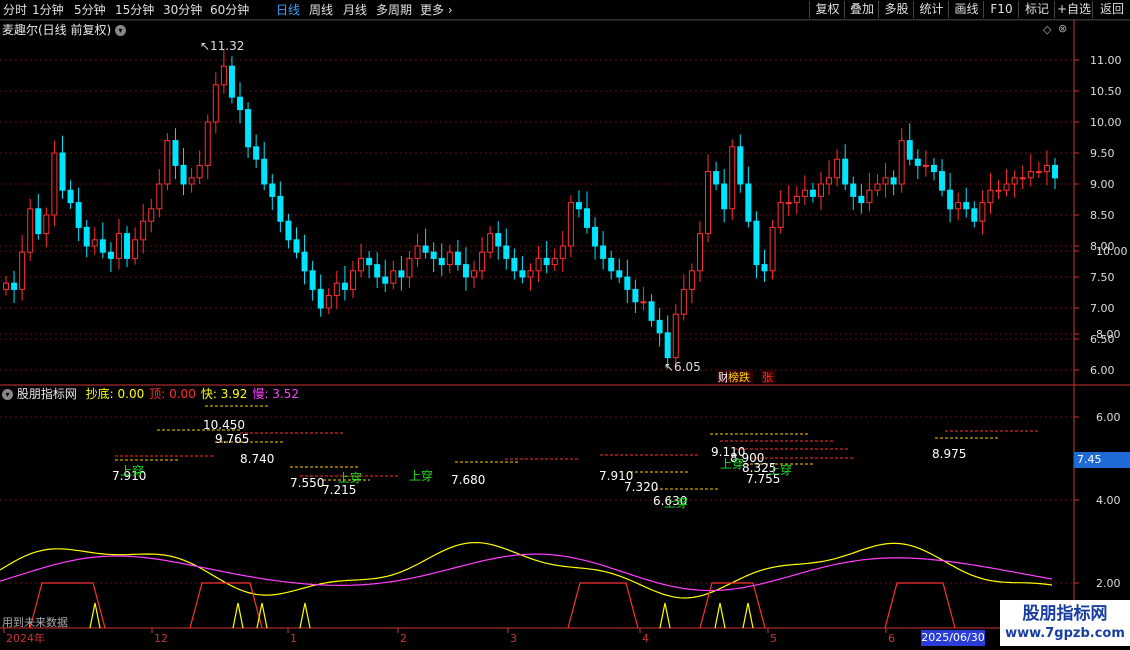 The height and width of the screenshot is (650, 1130). Describe the element at coordinates (1106, 60) in the screenshot. I see `price-tick-label: 11.00` at that location.